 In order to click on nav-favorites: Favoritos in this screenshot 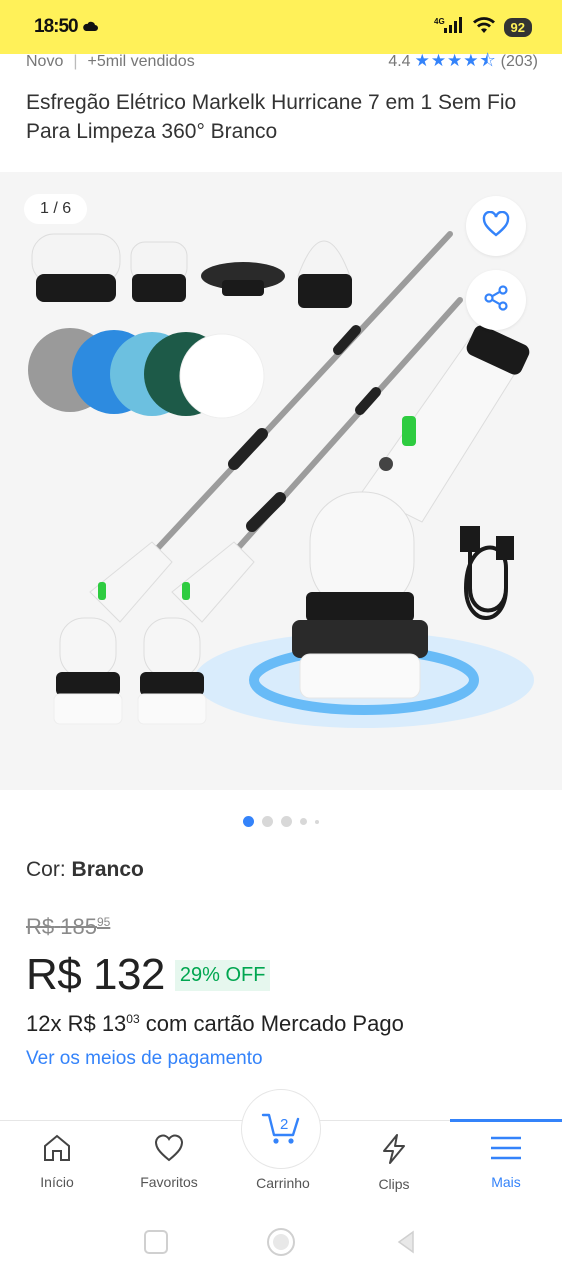, I will do `click(169, 1161)`.